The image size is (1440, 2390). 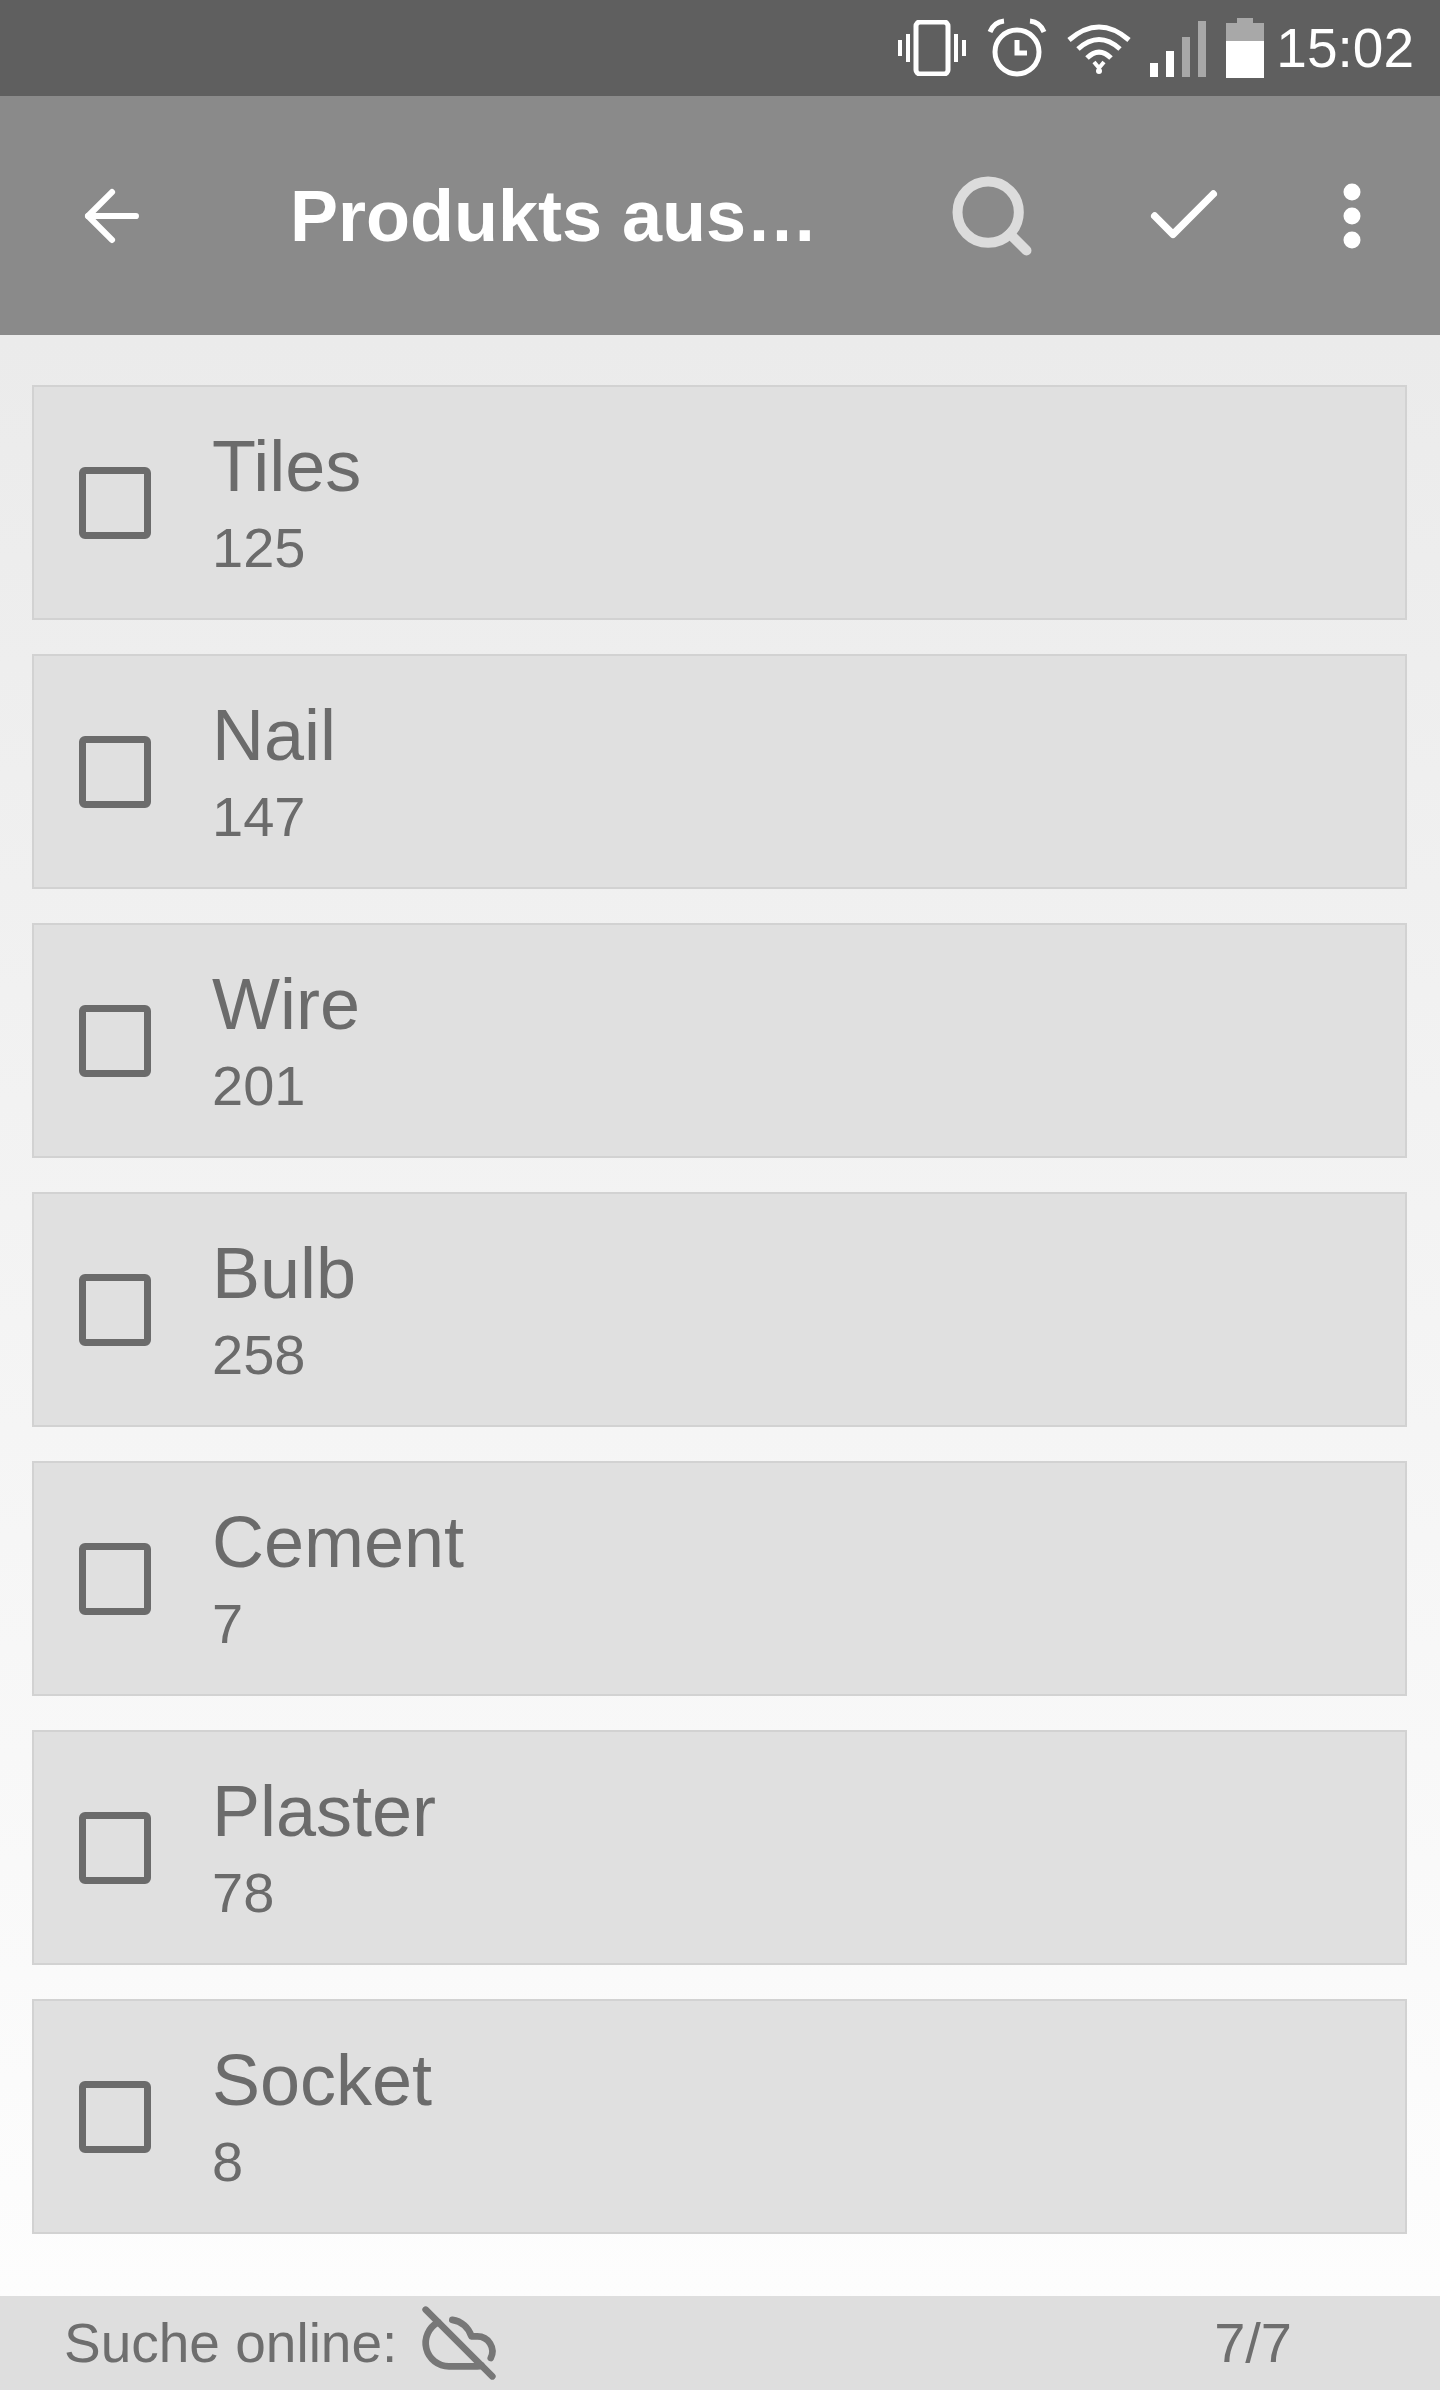 What do you see at coordinates (228, 2161) in the screenshot?
I see `item-number: 8` at bounding box center [228, 2161].